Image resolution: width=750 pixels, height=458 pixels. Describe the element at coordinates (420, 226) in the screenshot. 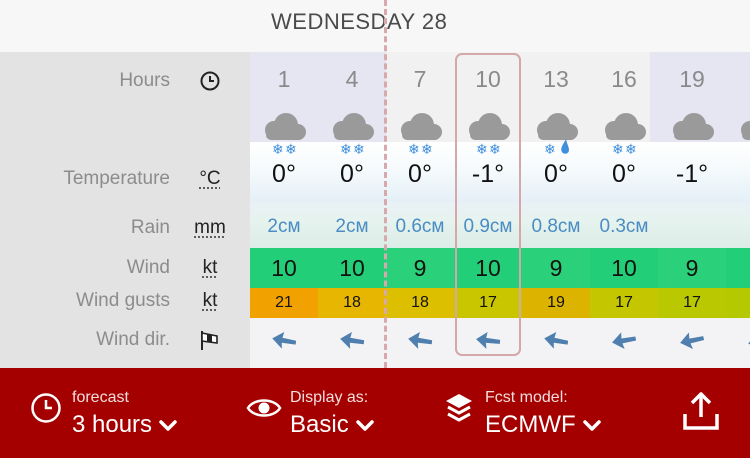

I see `rain-cell: 0.6см` at that location.